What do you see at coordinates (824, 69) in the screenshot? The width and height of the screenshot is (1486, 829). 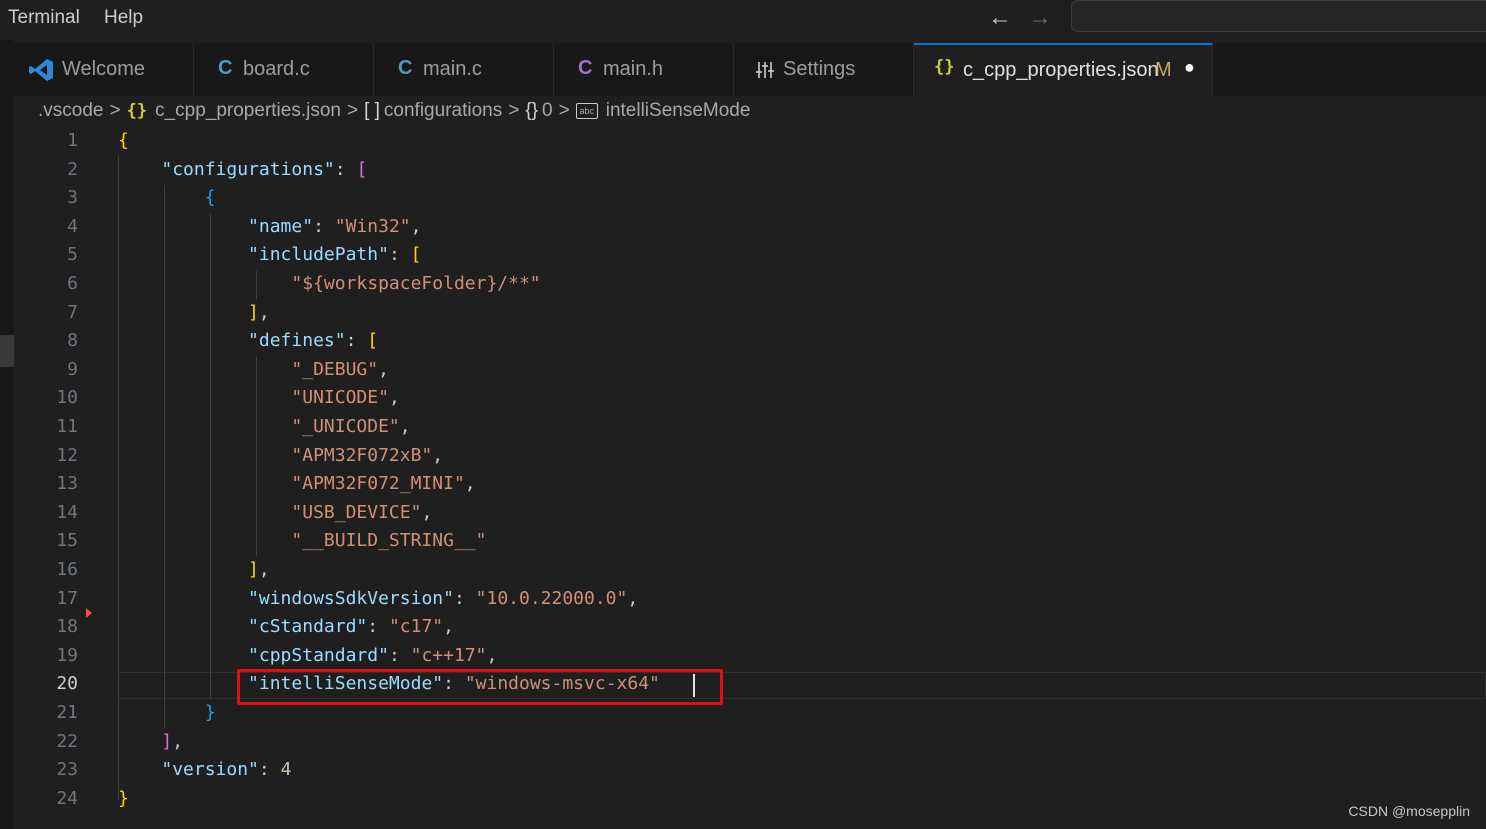 I see `tab-settings: Settings` at bounding box center [824, 69].